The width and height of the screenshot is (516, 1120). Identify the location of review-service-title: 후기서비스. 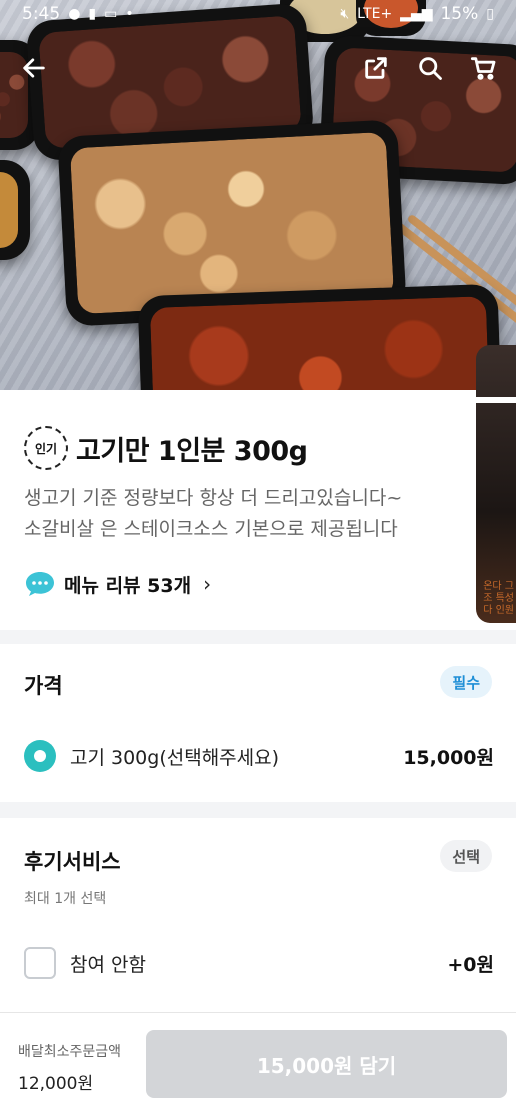
(72, 862).